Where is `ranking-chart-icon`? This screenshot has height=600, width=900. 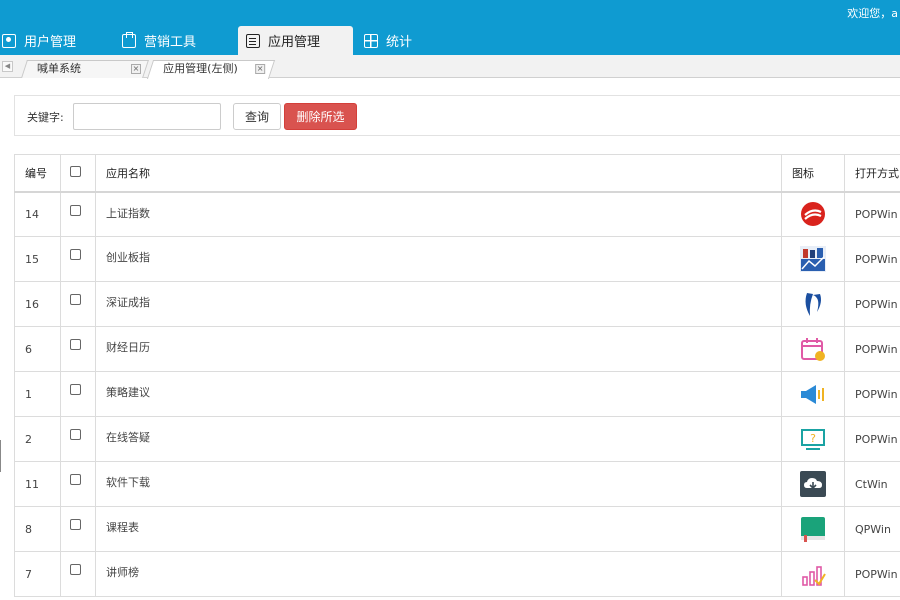 ranking-chart-icon is located at coordinates (813, 574).